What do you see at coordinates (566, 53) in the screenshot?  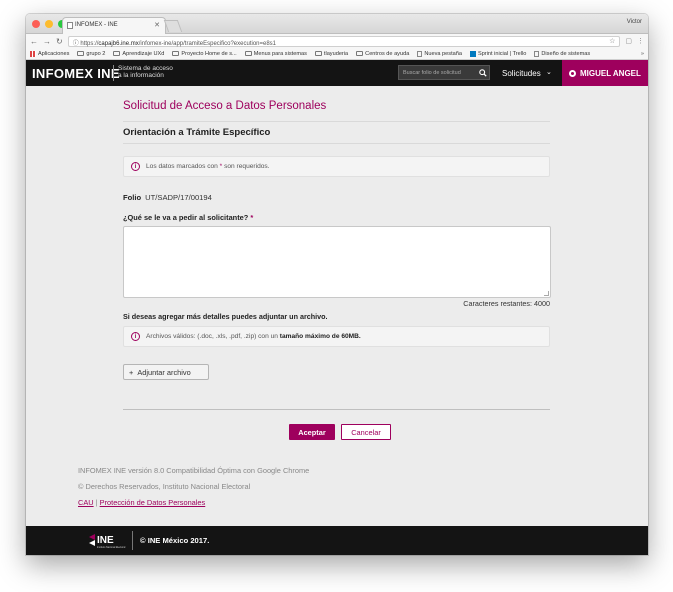 I see `bookmark-label: Diseño de sistemas` at bounding box center [566, 53].